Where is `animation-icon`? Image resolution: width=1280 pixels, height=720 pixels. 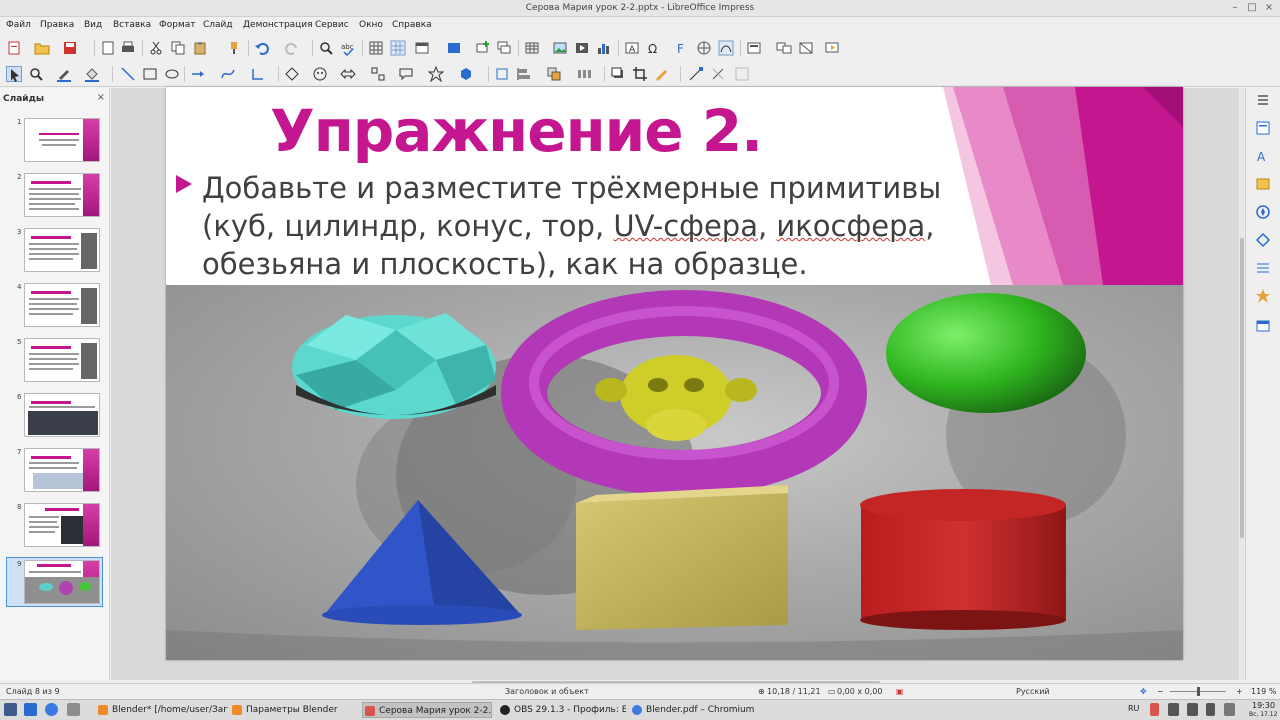 animation-icon is located at coordinates (1263, 268).